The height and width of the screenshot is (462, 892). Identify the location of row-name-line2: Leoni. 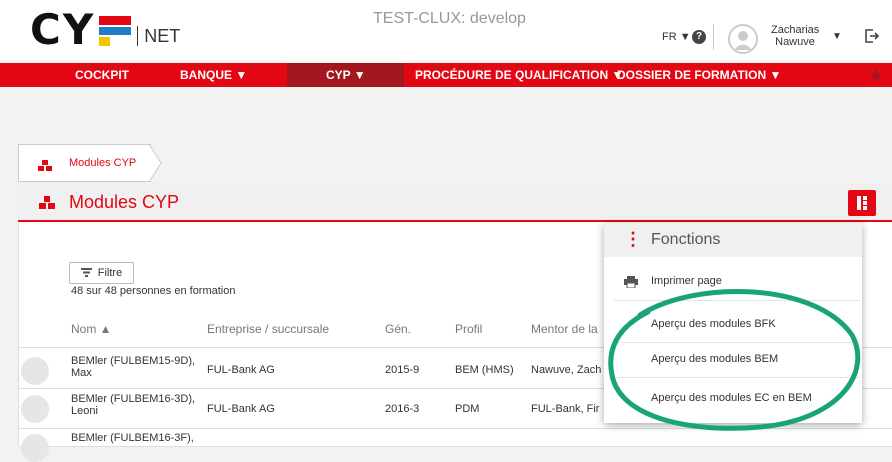
(84, 411).